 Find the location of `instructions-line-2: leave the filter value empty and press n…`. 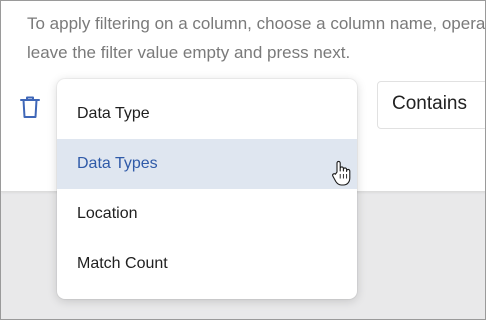

instructions-line-2: leave the filter value empty and press n… is located at coordinates (189, 52).